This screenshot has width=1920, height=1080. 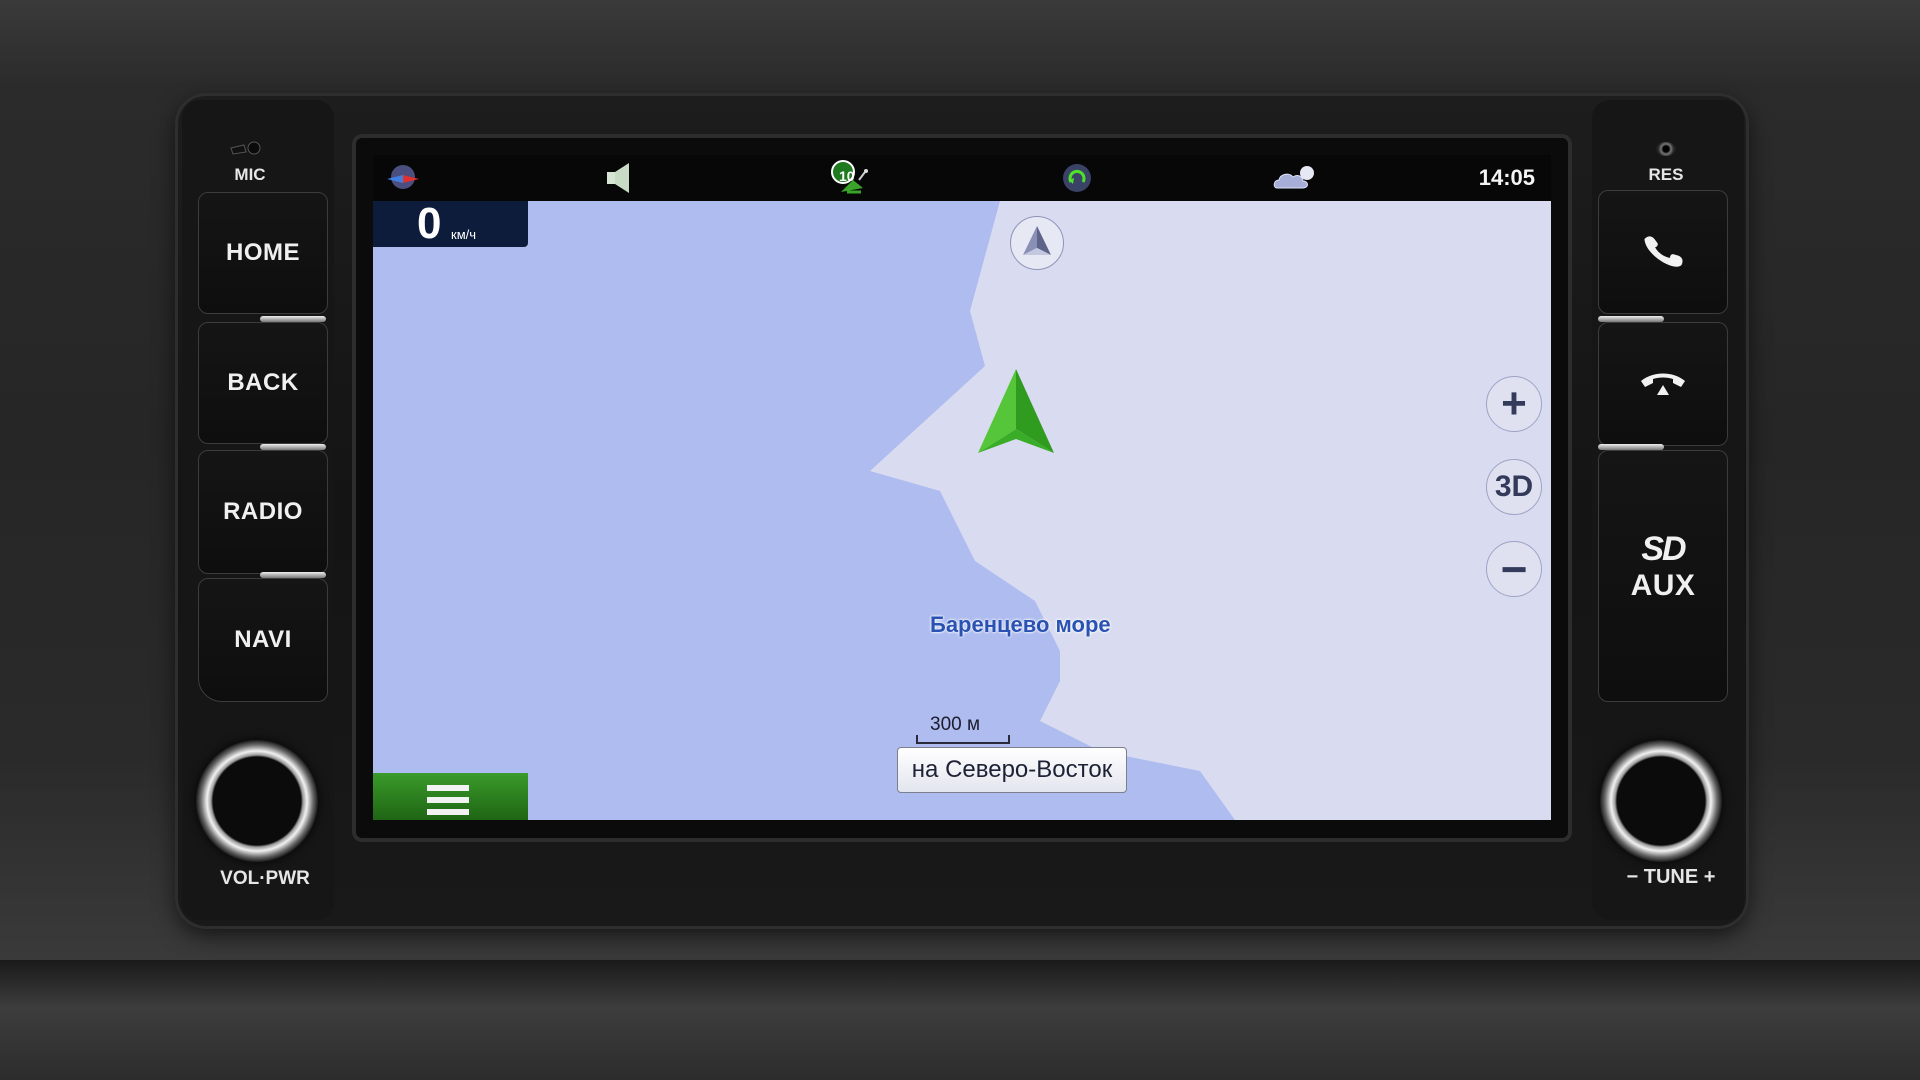 I want to click on call-answer-button, so click(x=1663, y=252).